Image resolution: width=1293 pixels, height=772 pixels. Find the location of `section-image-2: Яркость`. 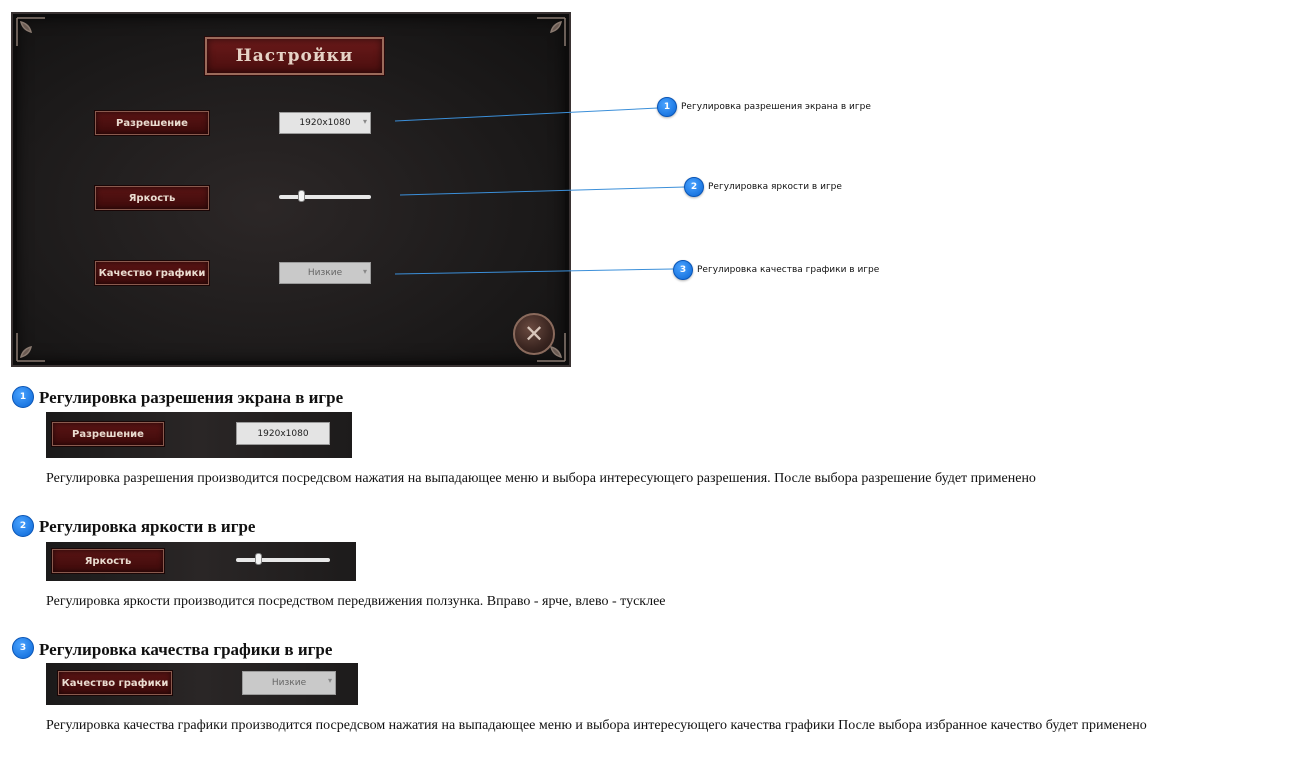

section-image-2: Яркость is located at coordinates (201, 561).